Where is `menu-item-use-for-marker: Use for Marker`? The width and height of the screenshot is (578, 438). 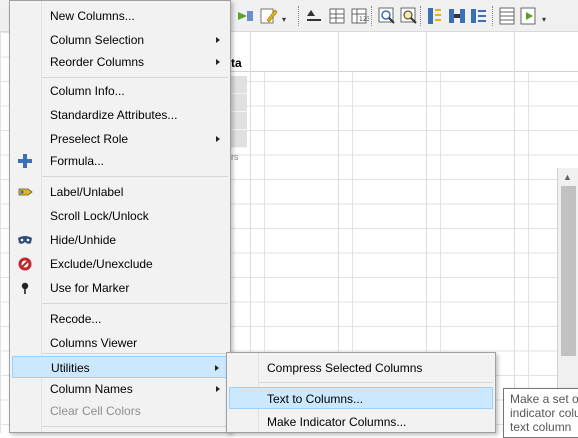 menu-item-use-for-marker: Use for Marker is located at coordinates (120, 288).